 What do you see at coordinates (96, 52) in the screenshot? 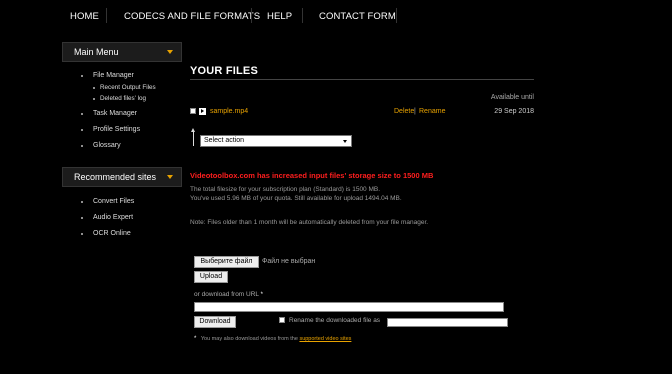
I see `main-menu-title: Main Menu` at bounding box center [96, 52].